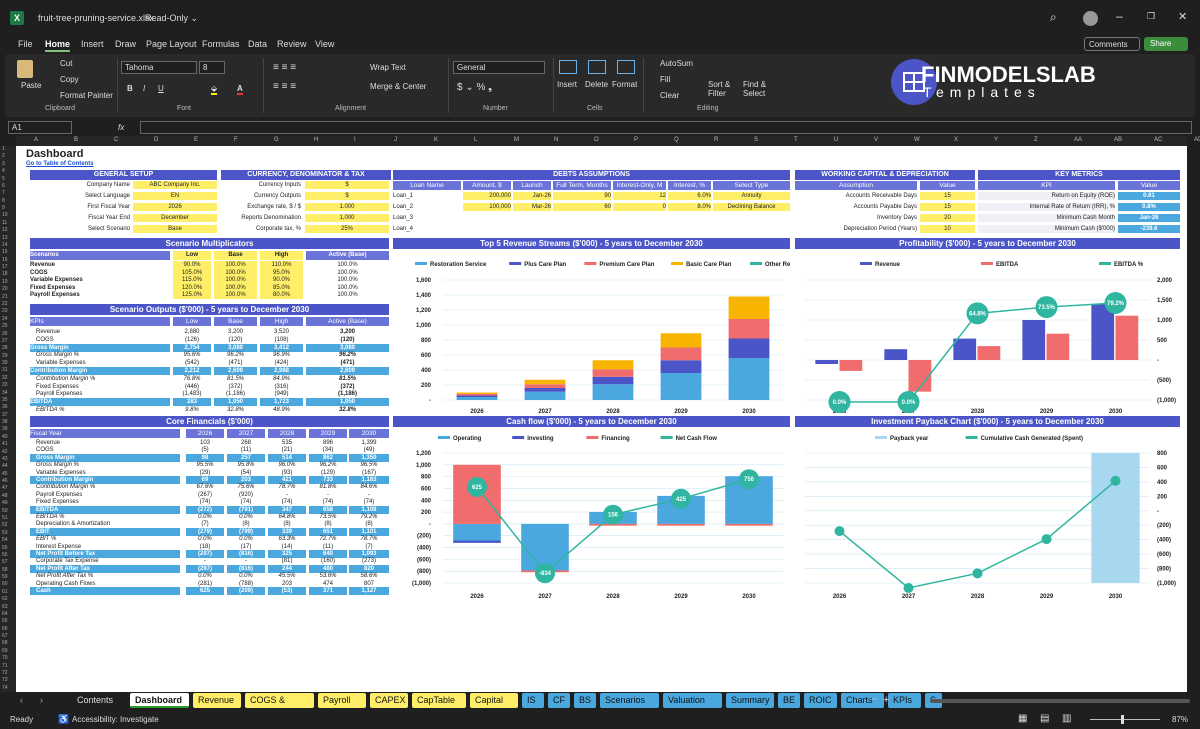 This screenshot has width=1200, height=729. Describe the element at coordinates (5, 636) in the screenshot. I see `row-header: 67` at that location.